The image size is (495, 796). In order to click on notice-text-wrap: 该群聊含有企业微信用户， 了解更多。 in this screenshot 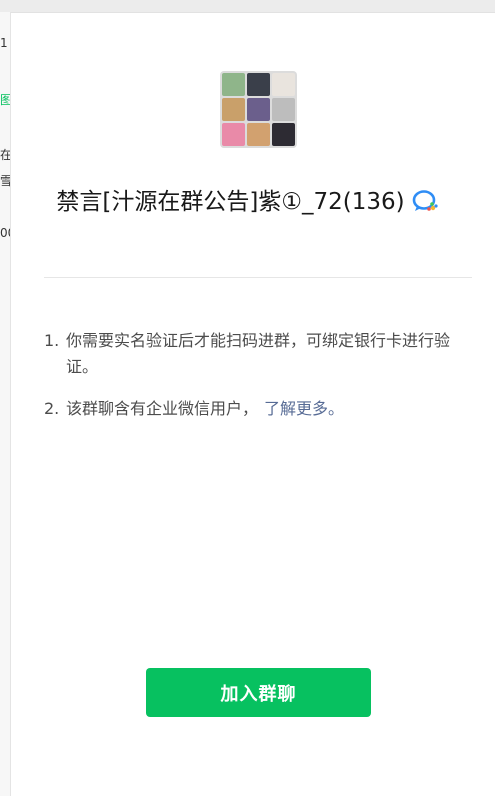, I will do `click(270, 409)`.